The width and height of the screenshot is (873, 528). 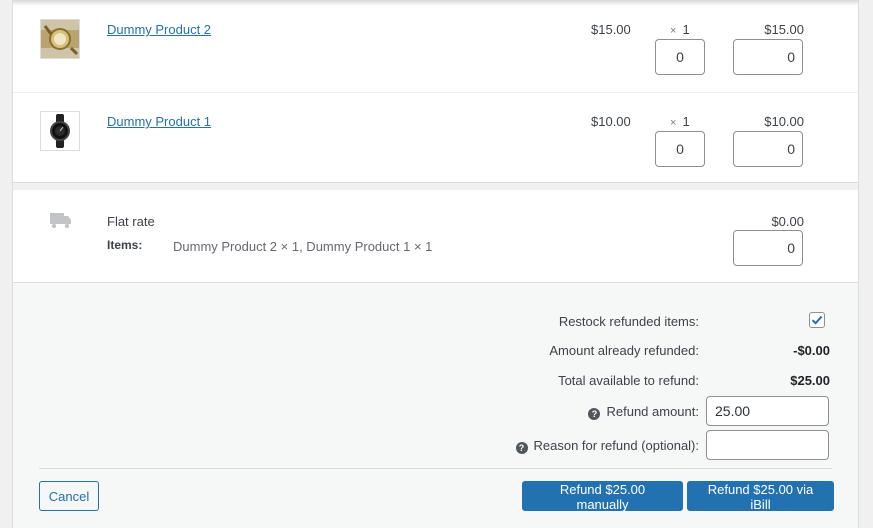 I want to click on restock-checkbox, so click(x=817, y=320).